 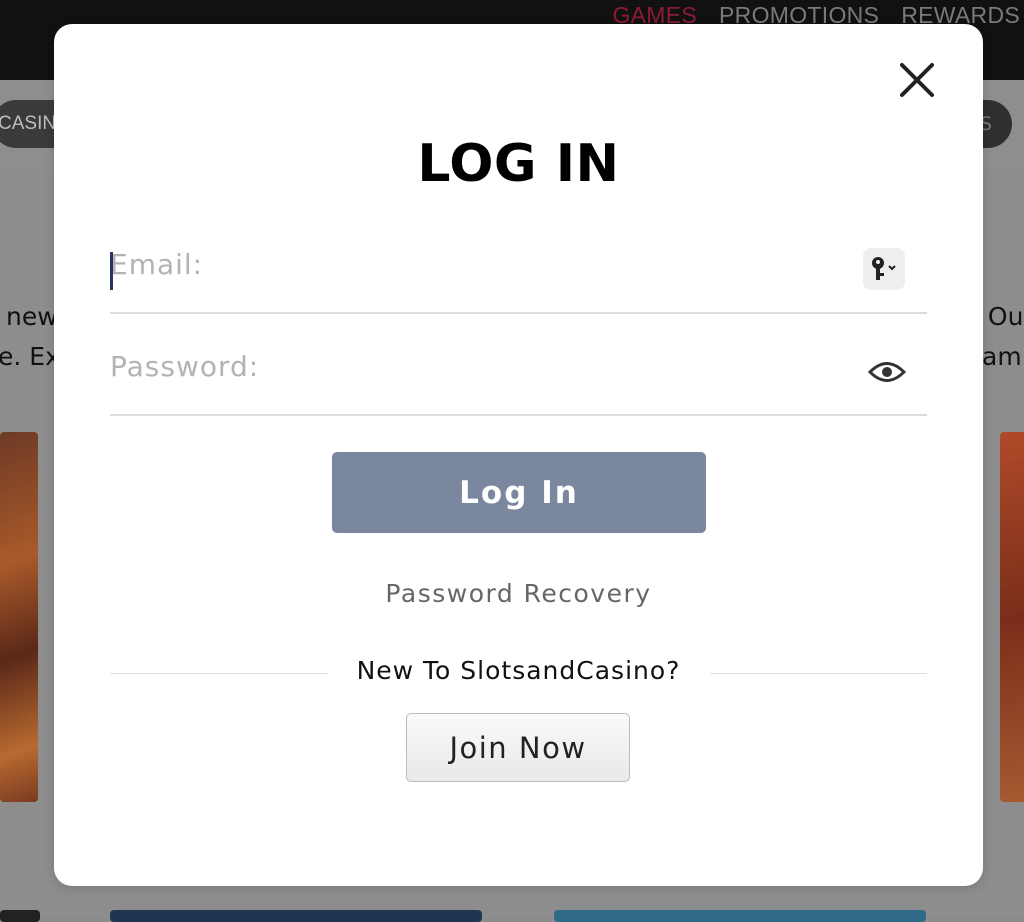 I want to click on eye-icon, so click(x=887, y=372).